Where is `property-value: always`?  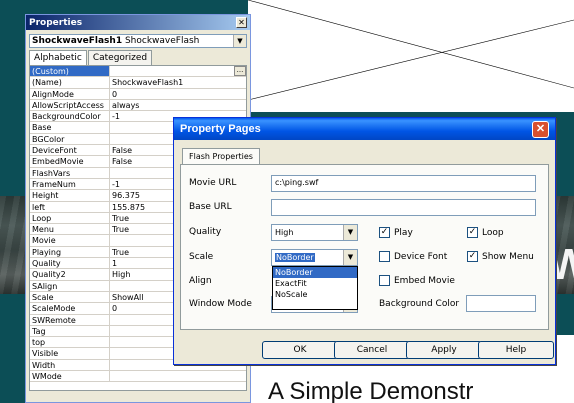 property-value: always is located at coordinates (178, 105).